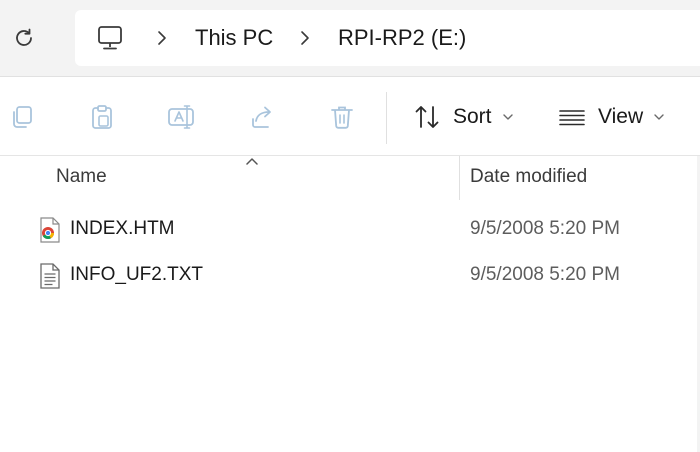 Image resolution: width=700 pixels, height=452 pixels. Describe the element at coordinates (50, 230) in the screenshot. I see `chrome-html-file-icon` at that location.